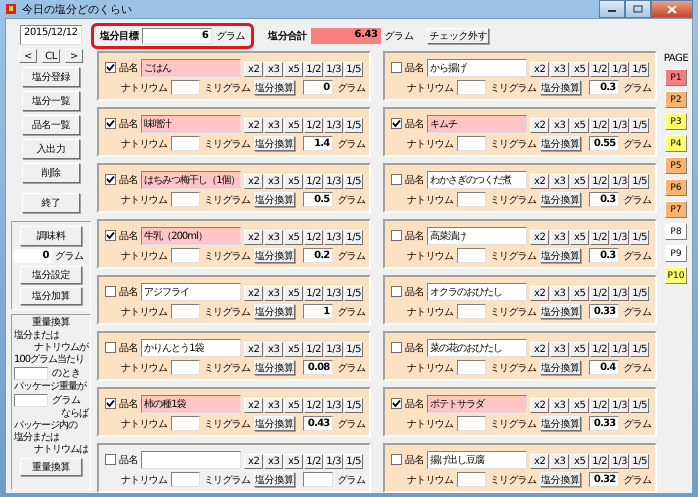 Image resolution: width=698 pixels, height=497 pixels. I want to click on salt-field: 0.4, so click(604, 367).